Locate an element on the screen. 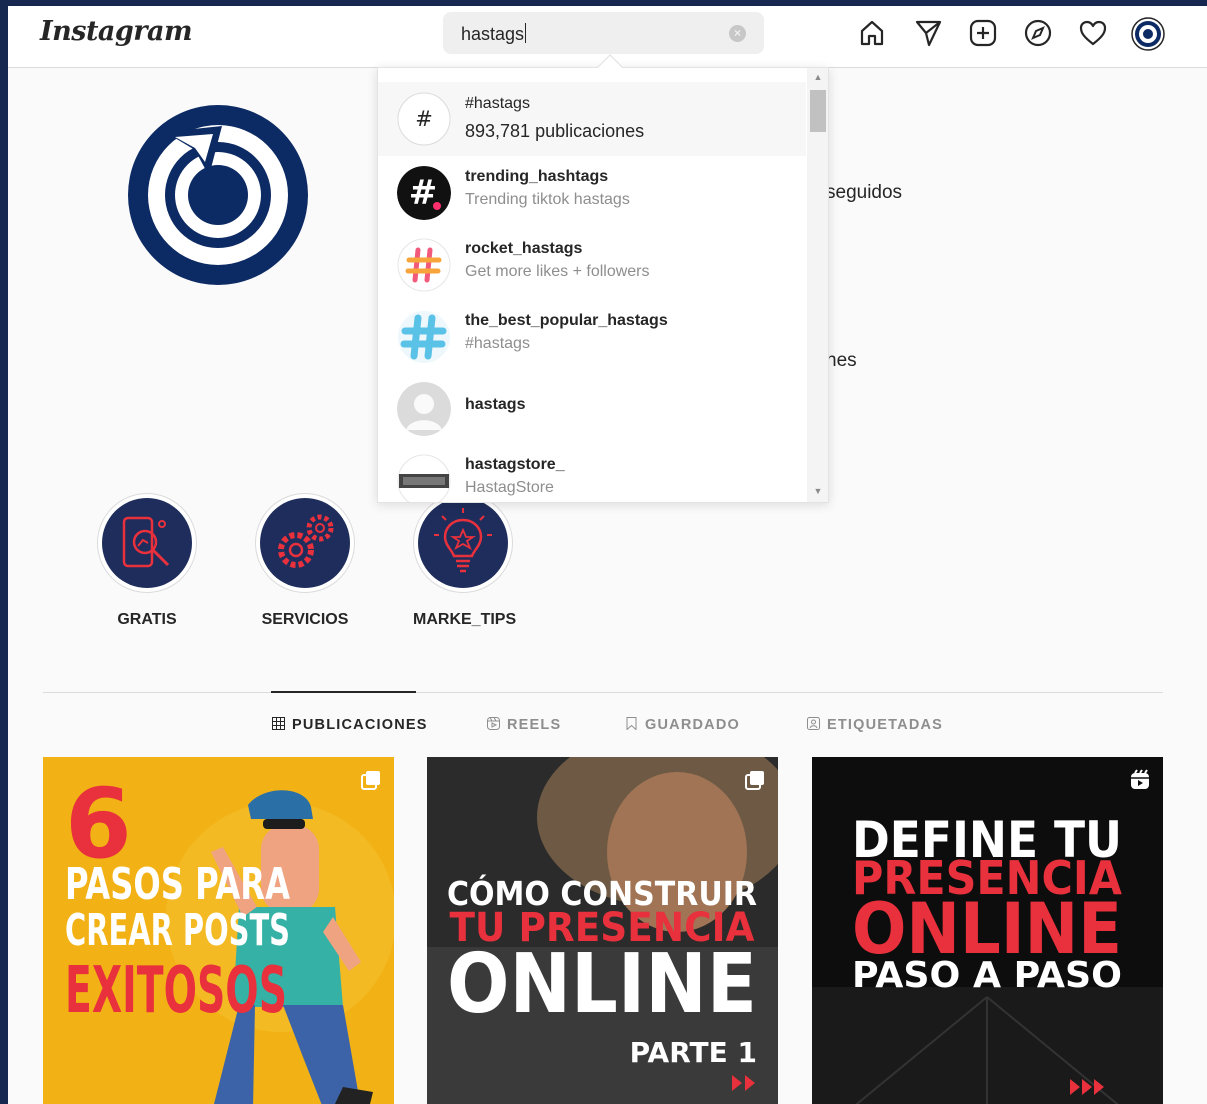 The height and width of the screenshot is (1104, 1207). best-popular-avatar is located at coordinates (424, 337).